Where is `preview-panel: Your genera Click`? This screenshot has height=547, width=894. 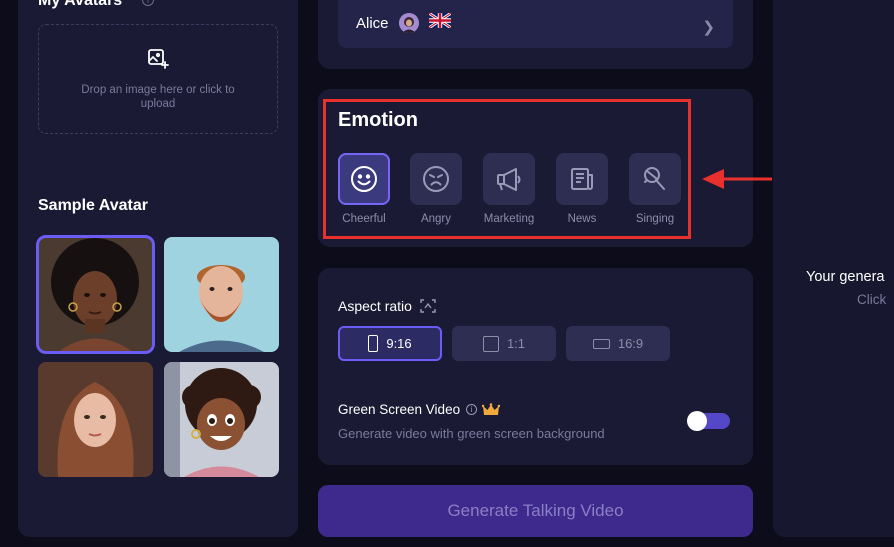
preview-panel: Your genera Click is located at coordinates (833, 268).